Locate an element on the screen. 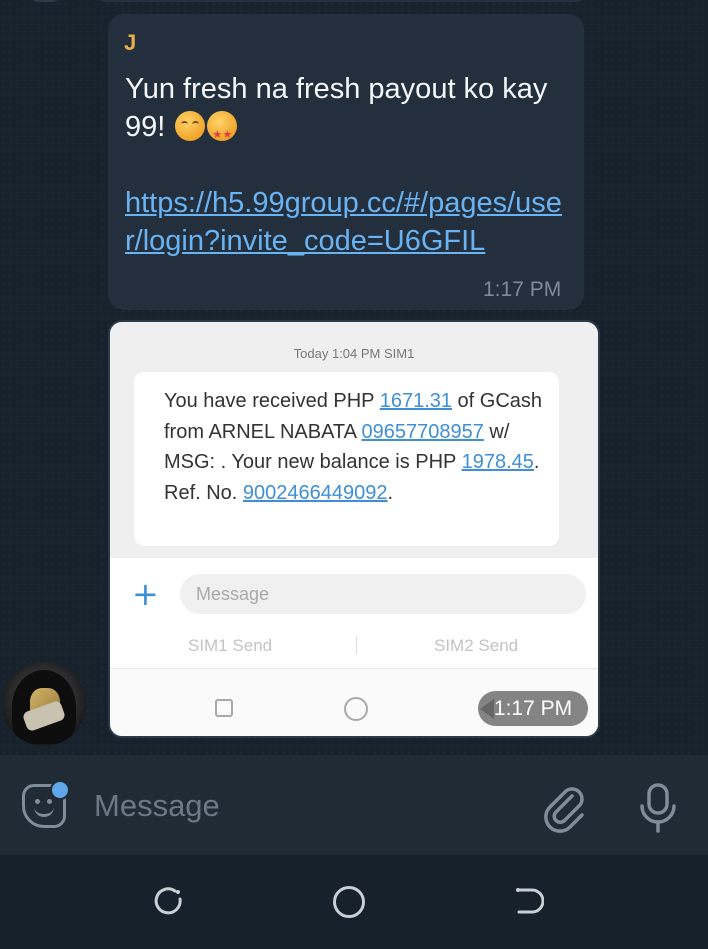  avatar is located at coordinates (44, 704).